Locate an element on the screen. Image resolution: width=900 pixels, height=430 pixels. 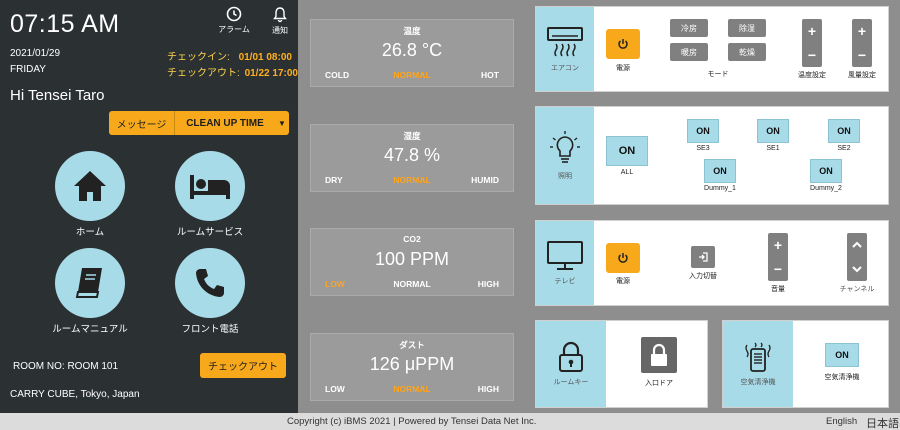
tv-tab: テレビ is located at coordinates (565, 263).